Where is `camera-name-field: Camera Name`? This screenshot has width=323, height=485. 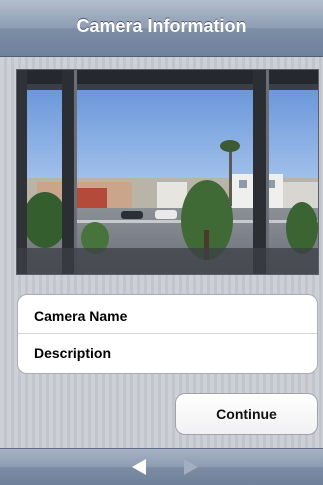
camera-name-field: Camera Name is located at coordinates (167, 316).